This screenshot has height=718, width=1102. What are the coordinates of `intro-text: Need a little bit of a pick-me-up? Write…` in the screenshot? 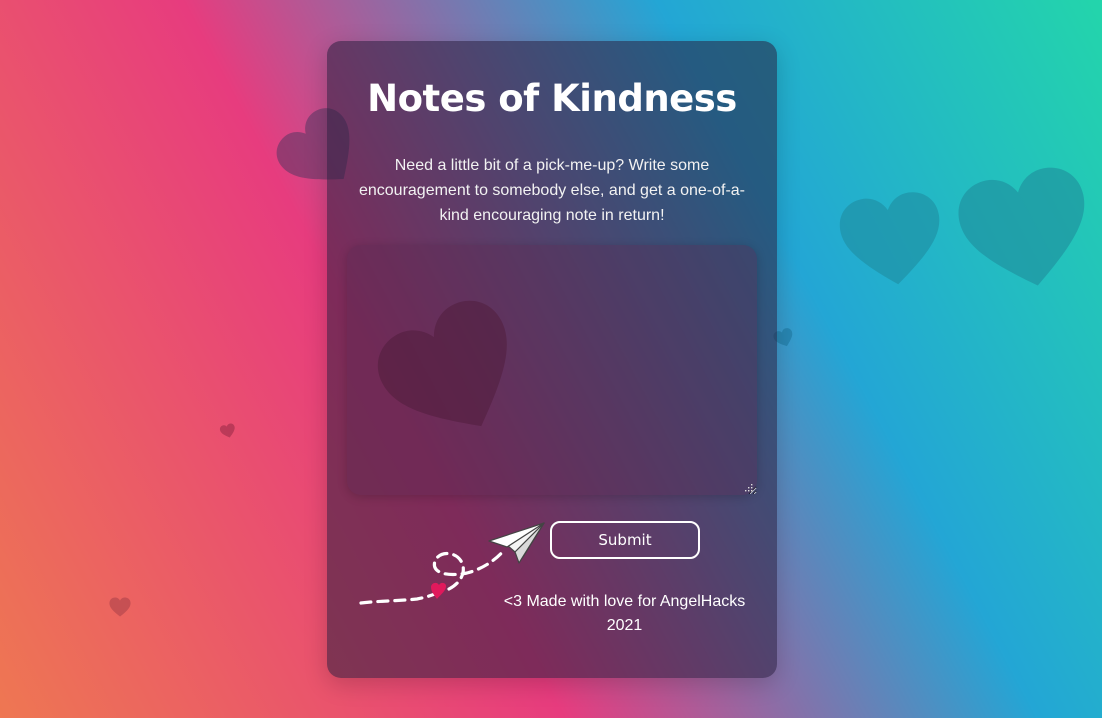 It's located at (552, 190).